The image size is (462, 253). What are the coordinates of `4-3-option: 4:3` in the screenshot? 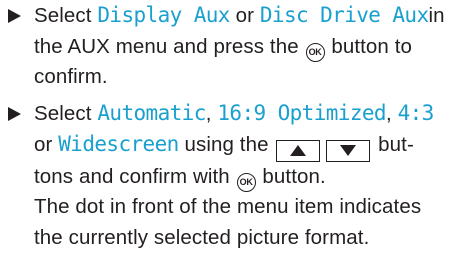 It's located at (416, 113).